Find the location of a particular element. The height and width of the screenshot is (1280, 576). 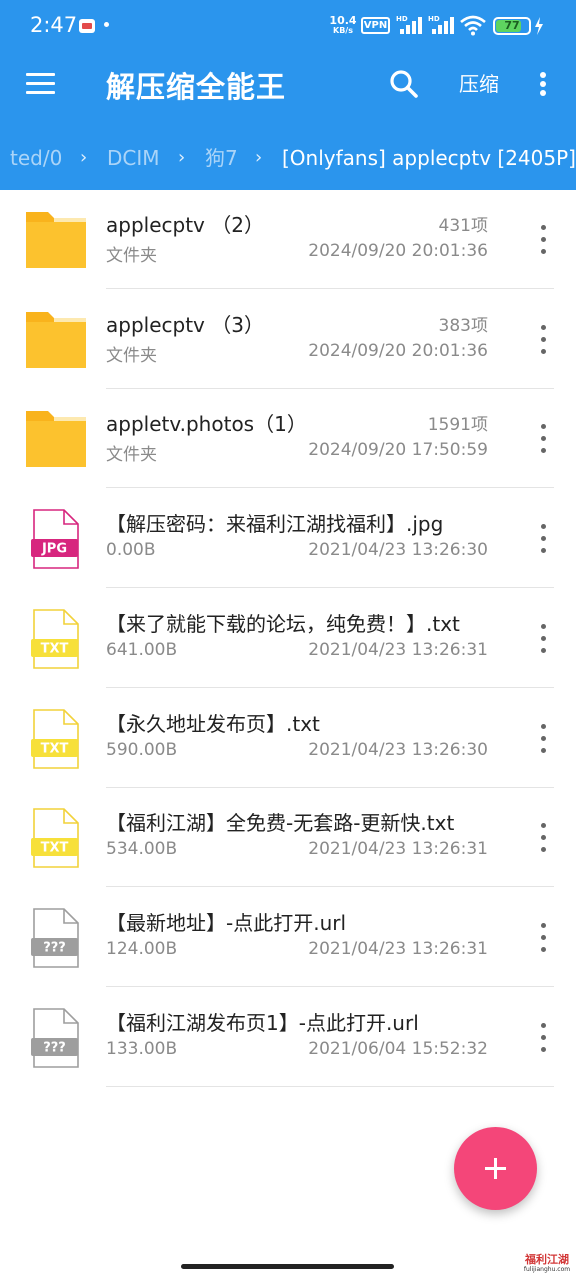

battery-icon: 77 is located at coordinates (512, 26).